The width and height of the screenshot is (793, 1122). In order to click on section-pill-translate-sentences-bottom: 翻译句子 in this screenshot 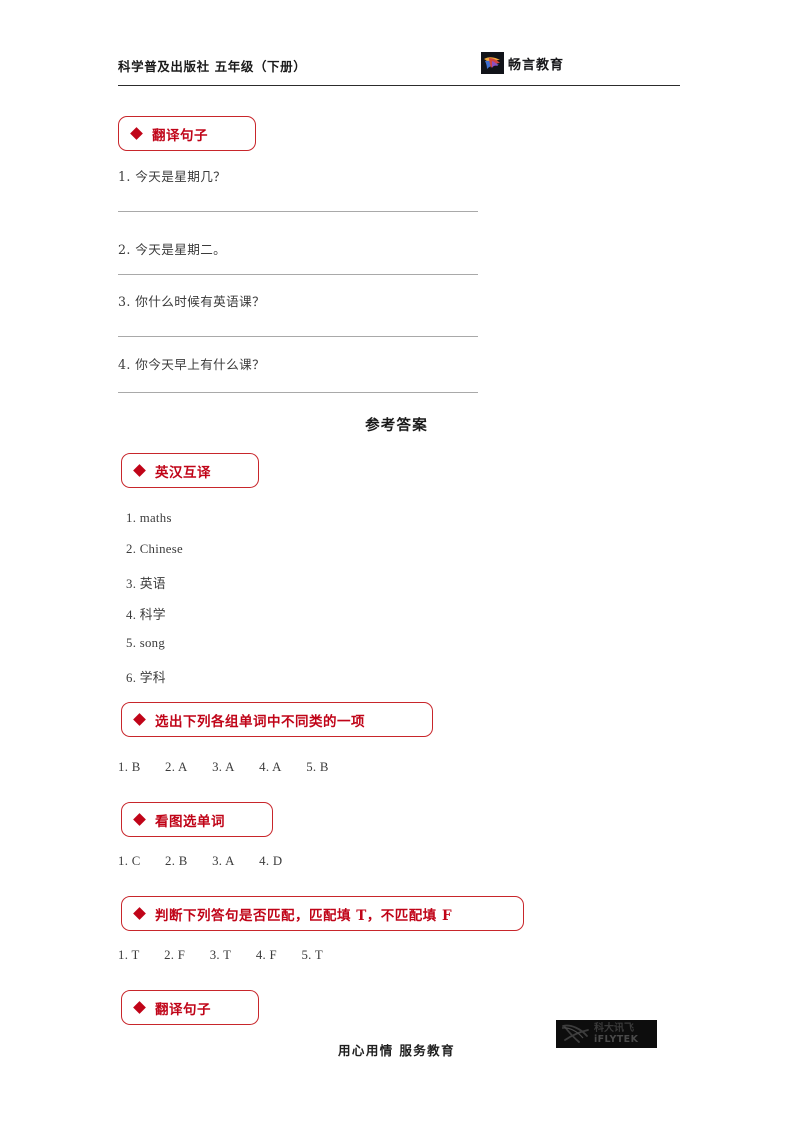, I will do `click(190, 1007)`.